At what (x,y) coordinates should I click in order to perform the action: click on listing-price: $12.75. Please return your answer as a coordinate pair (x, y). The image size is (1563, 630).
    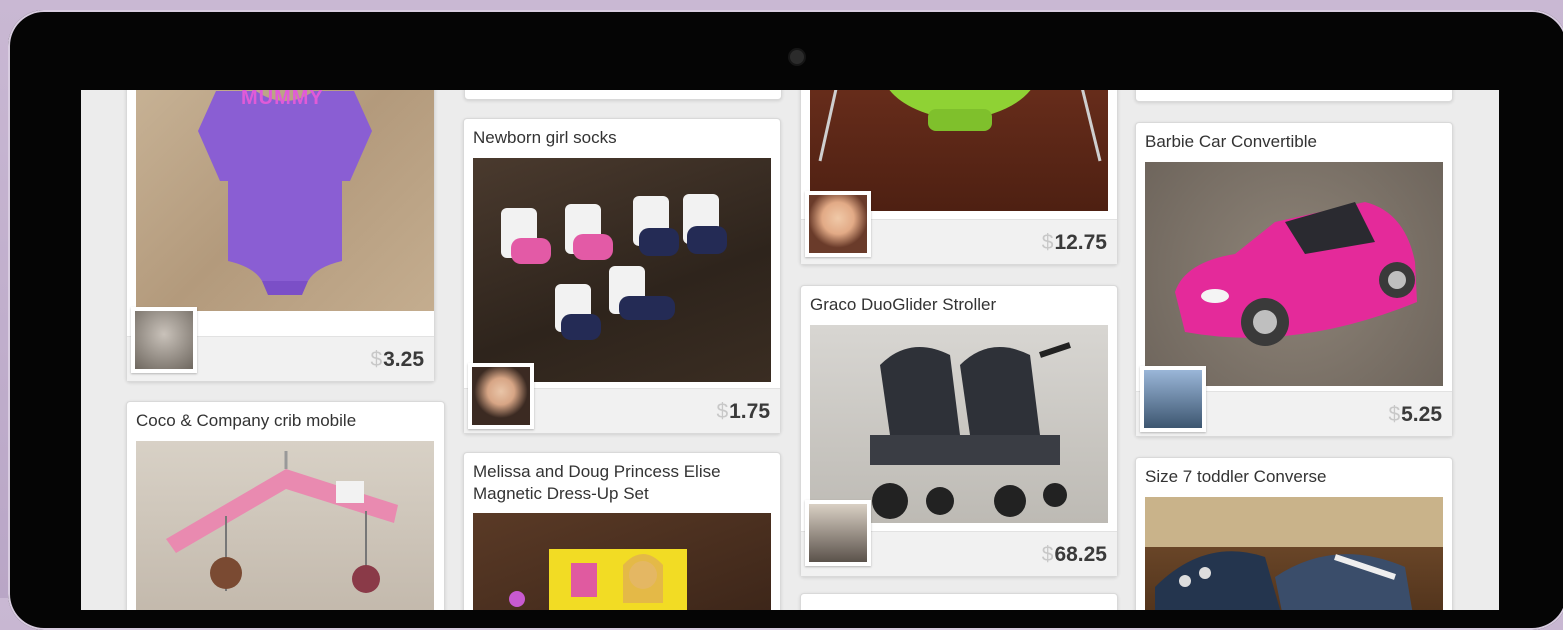
    Looking at the image, I should click on (1074, 242).